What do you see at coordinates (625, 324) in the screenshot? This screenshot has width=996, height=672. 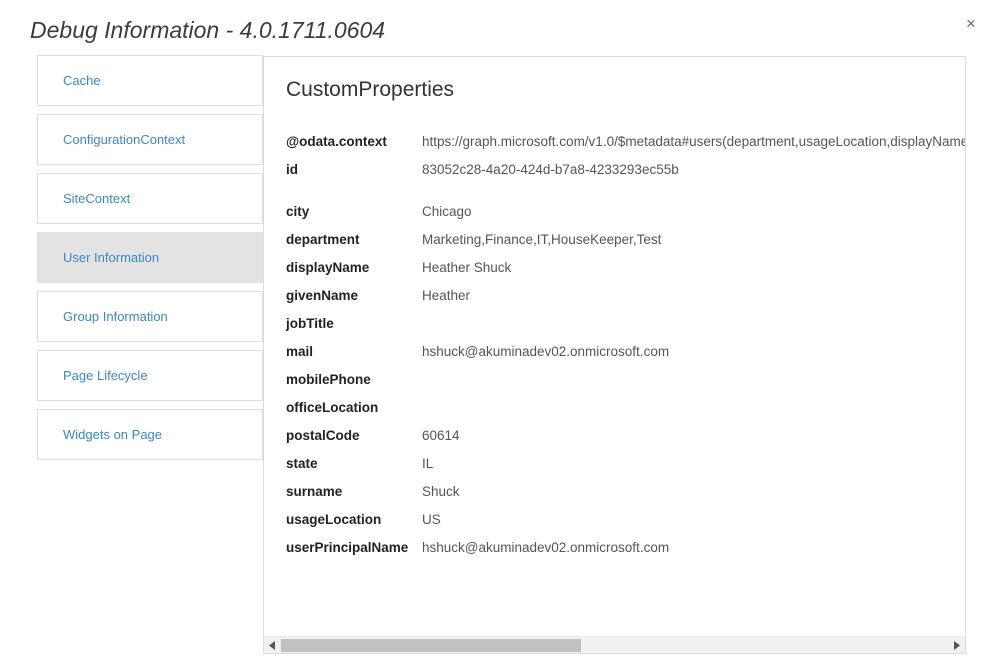 I see `property-row: jobTitle` at bounding box center [625, 324].